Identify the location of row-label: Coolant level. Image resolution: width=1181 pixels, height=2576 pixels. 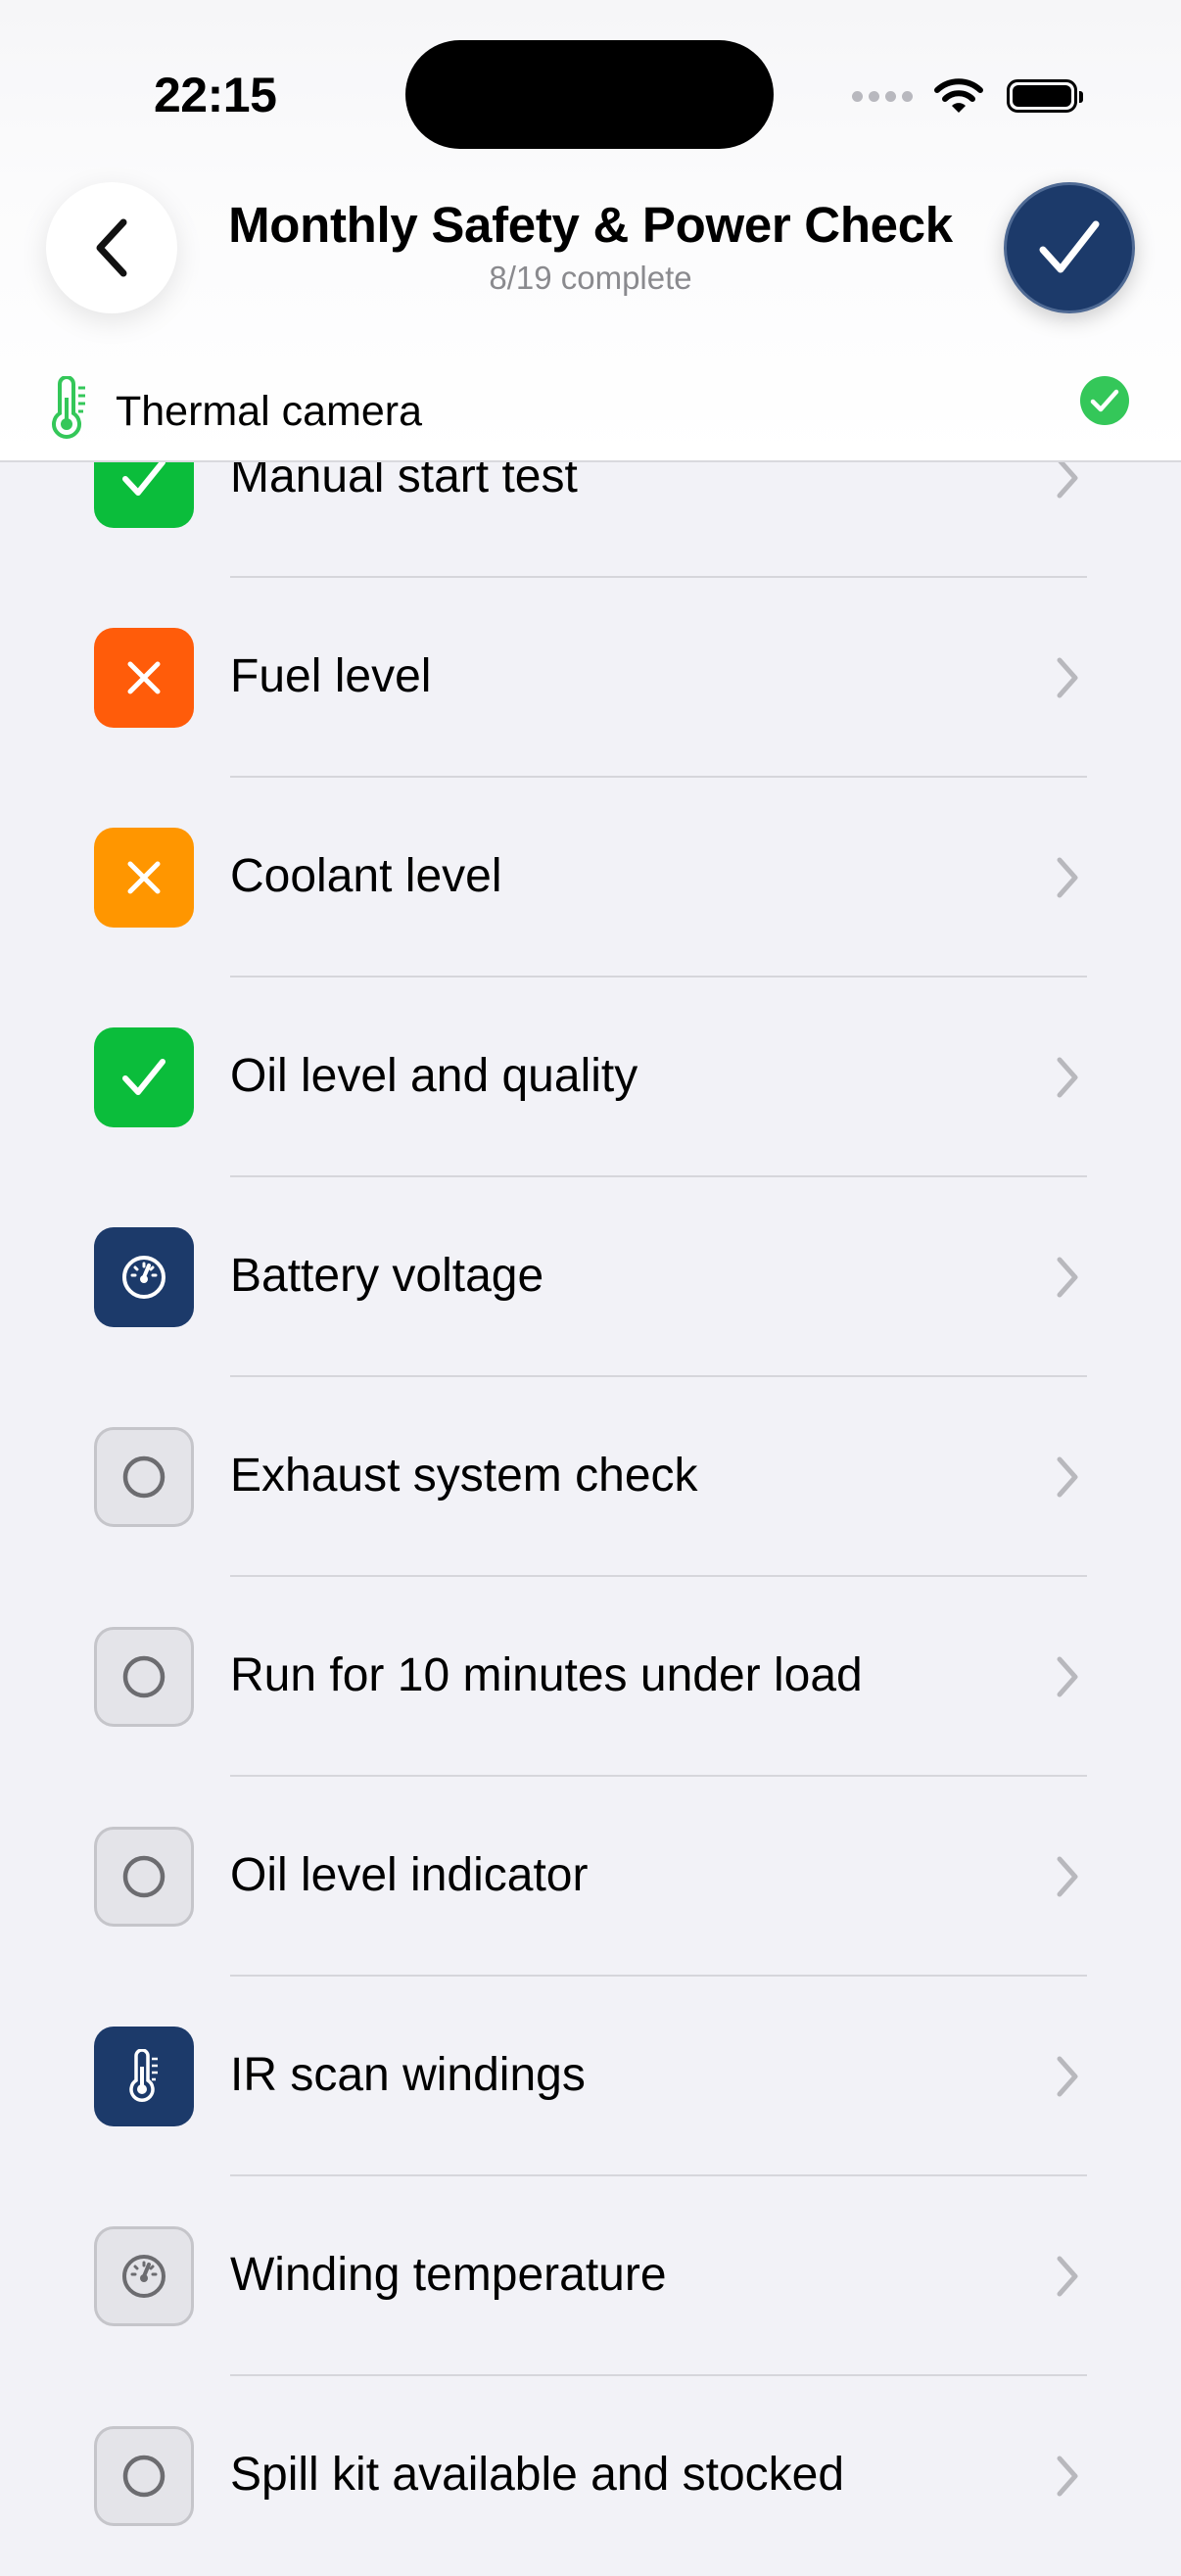
(366, 876).